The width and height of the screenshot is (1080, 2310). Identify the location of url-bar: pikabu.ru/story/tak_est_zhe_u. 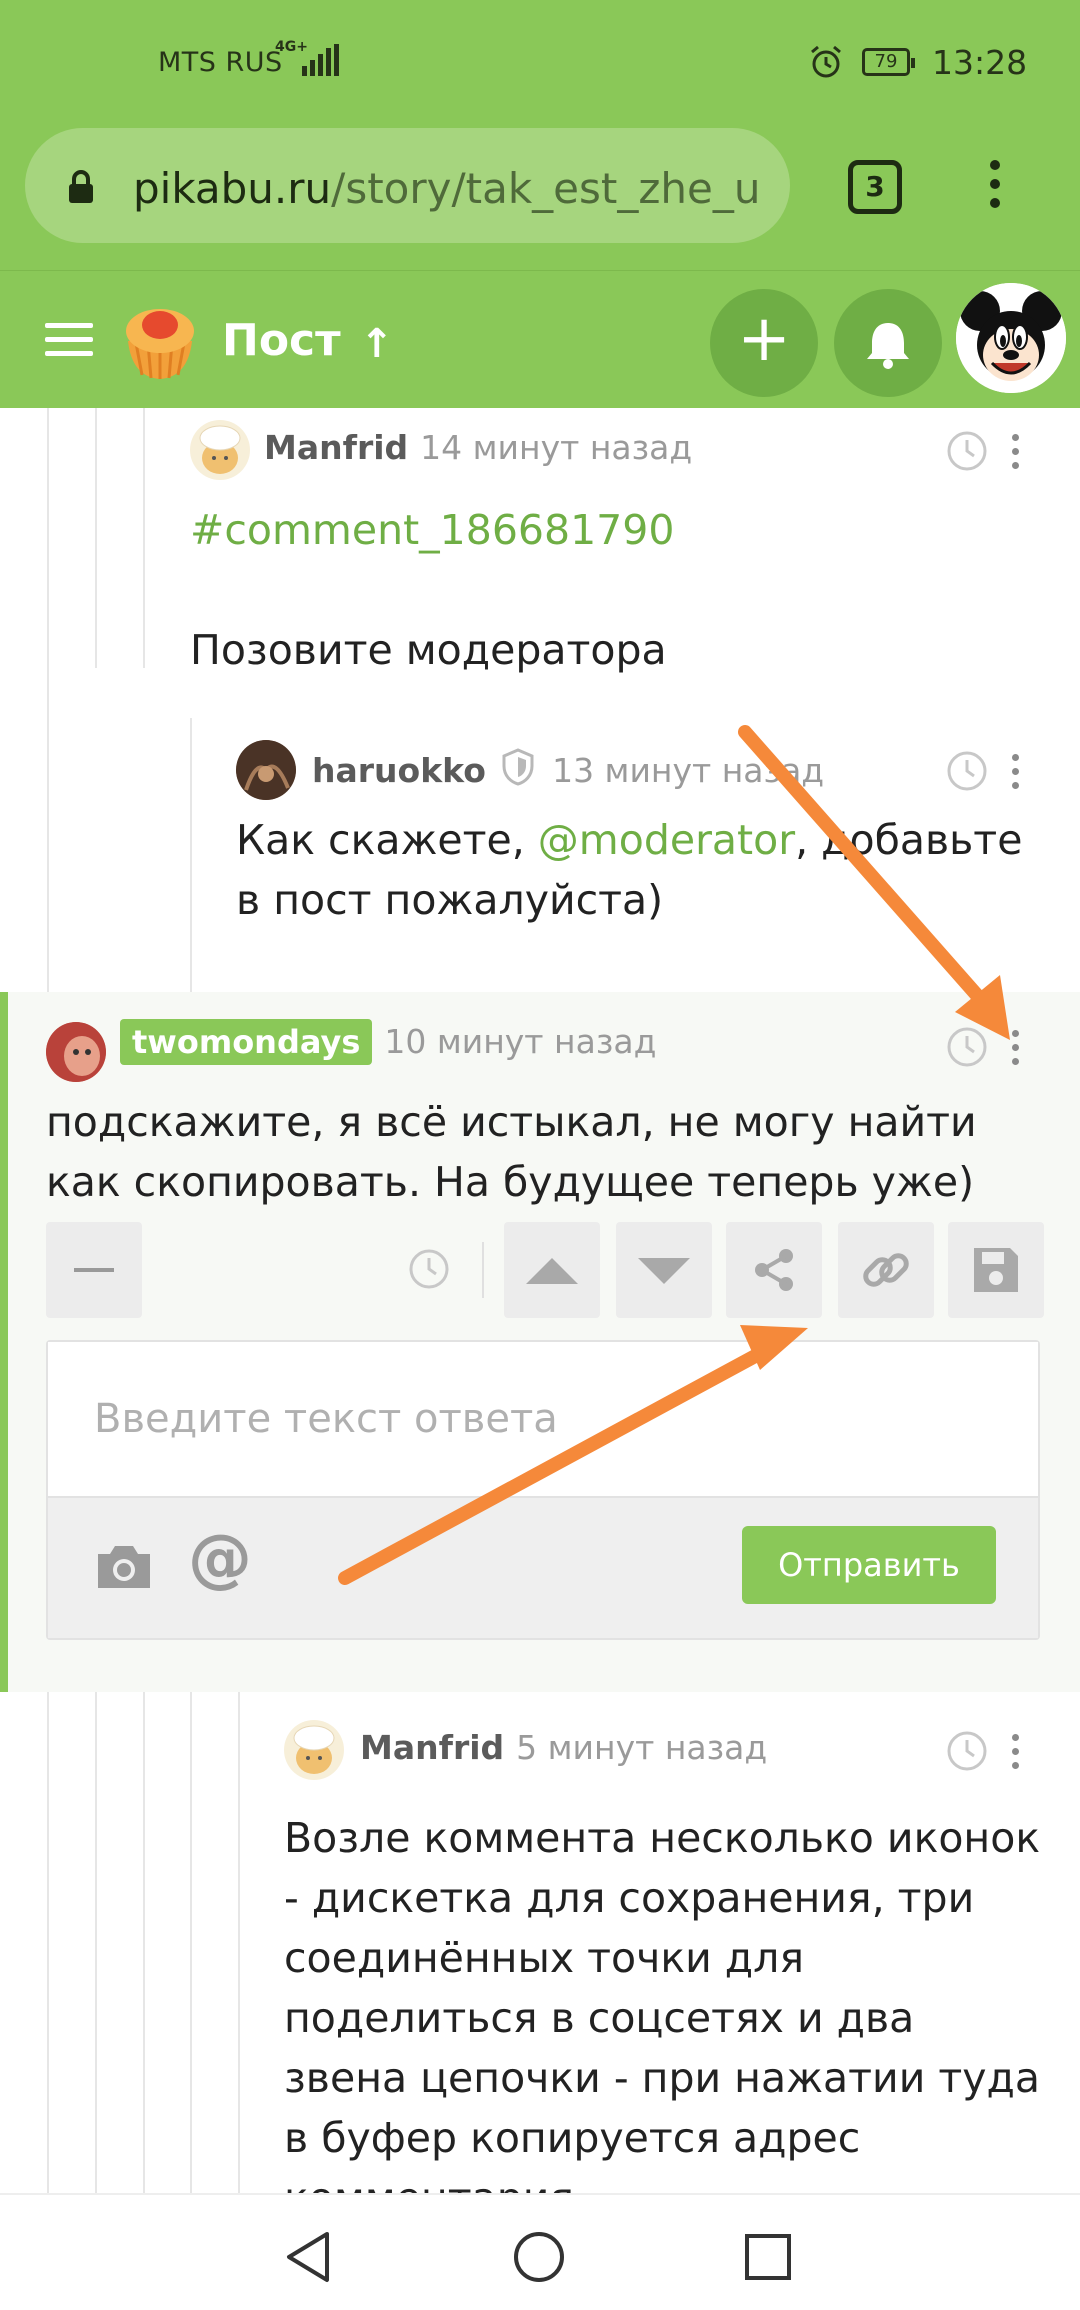
(407, 185).